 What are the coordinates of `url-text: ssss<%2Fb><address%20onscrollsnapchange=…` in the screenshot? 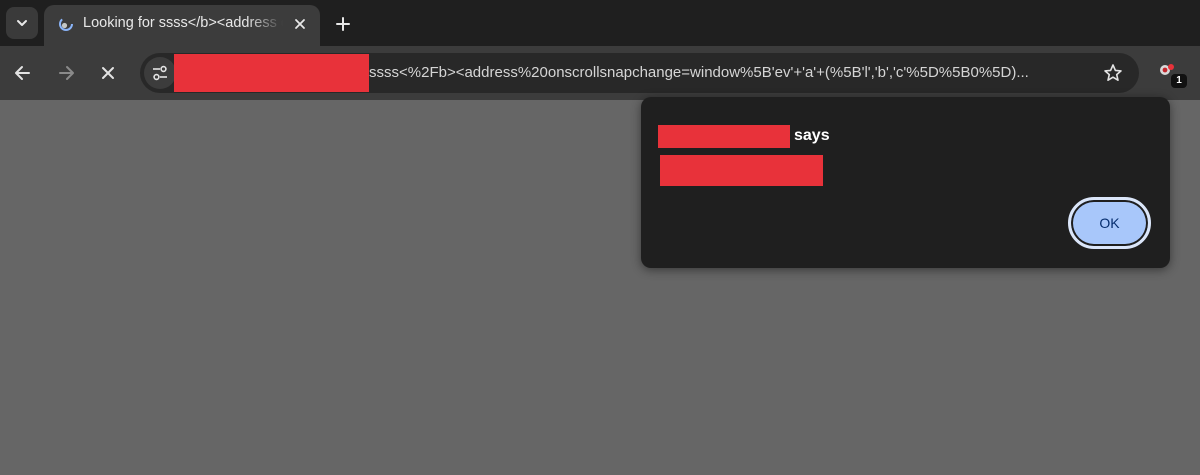 It's located at (699, 72).